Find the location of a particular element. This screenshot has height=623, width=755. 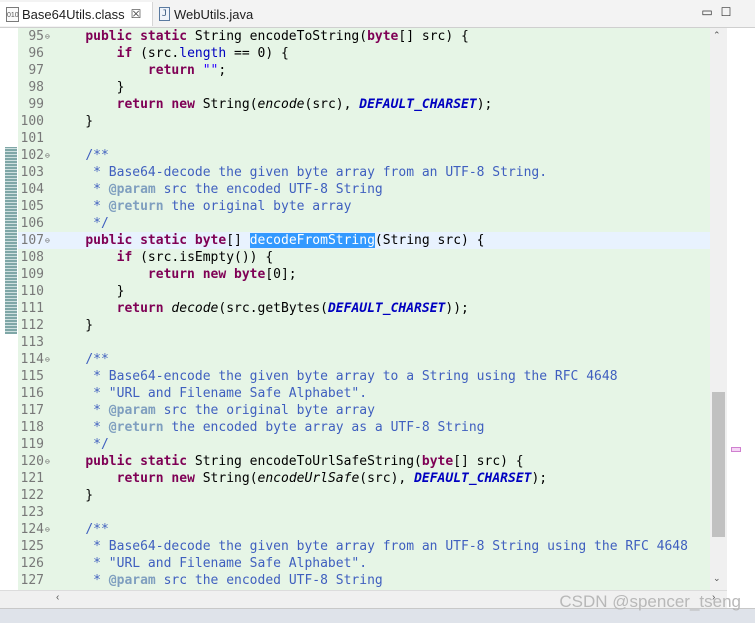

code-line: 110 } is located at coordinates (372, 291).